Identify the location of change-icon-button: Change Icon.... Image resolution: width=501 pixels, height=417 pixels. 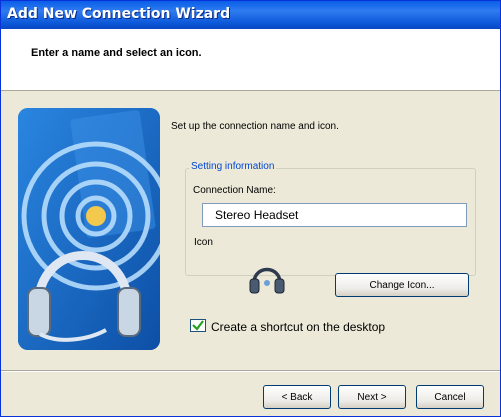
(402, 285).